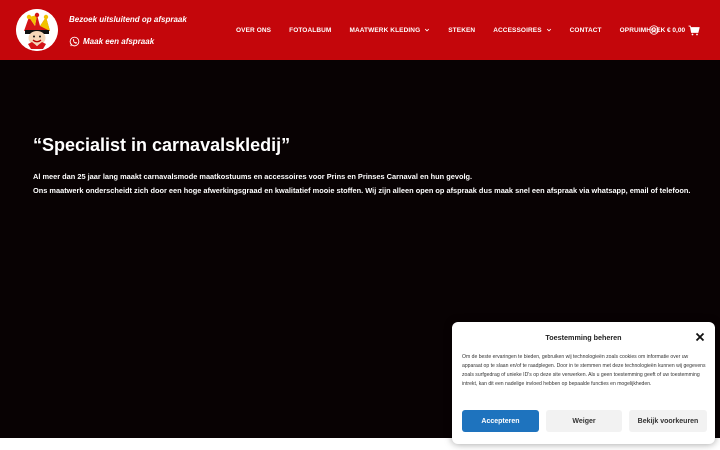  Describe the element at coordinates (654, 30) in the screenshot. I see `account-icon` at that location.